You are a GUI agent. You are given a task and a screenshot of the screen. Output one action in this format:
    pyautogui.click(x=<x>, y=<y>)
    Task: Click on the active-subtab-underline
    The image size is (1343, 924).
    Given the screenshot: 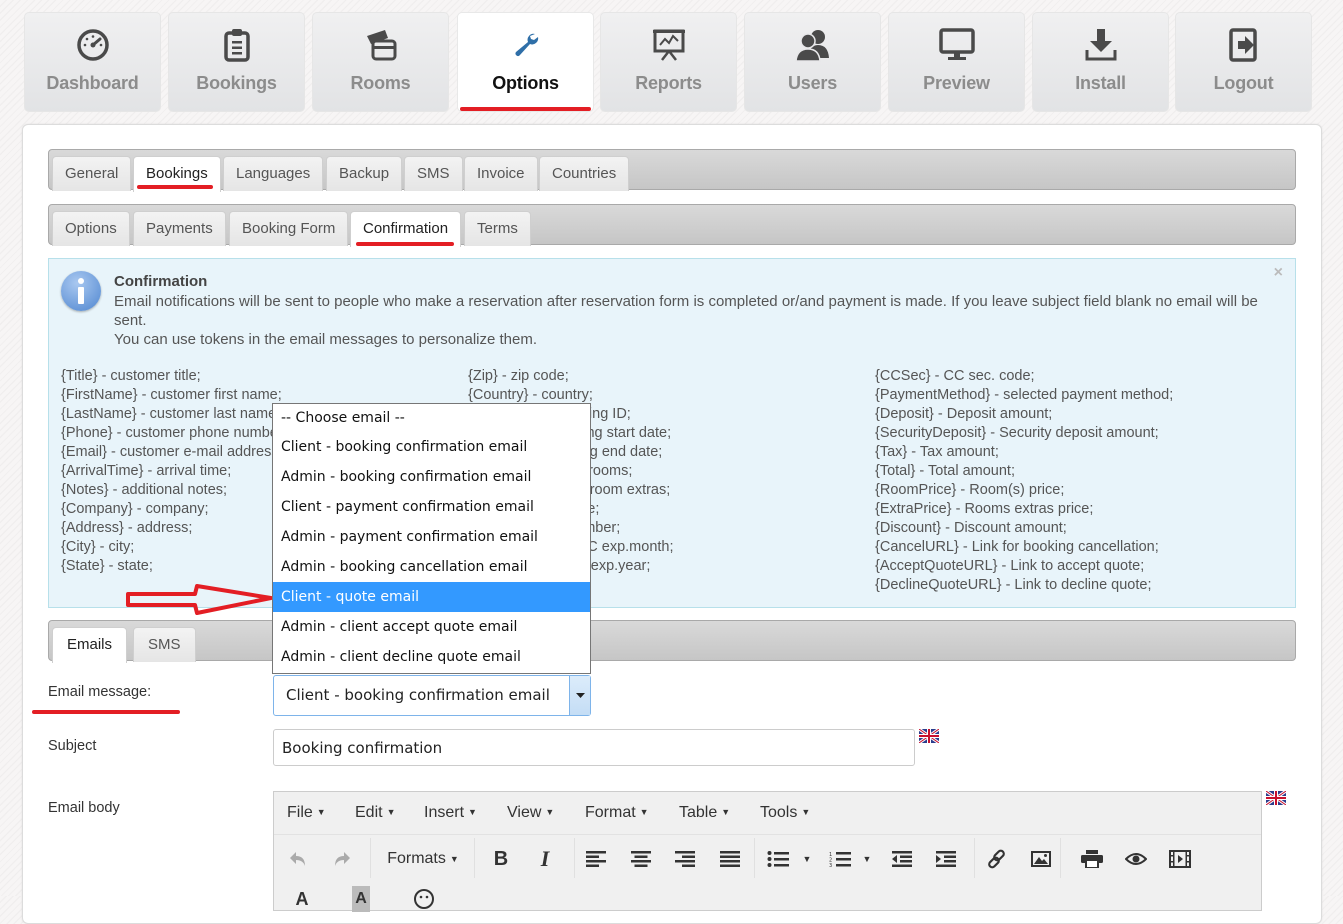 What is the action you would take?
    pyautogui.click(x=405, y=244)
    